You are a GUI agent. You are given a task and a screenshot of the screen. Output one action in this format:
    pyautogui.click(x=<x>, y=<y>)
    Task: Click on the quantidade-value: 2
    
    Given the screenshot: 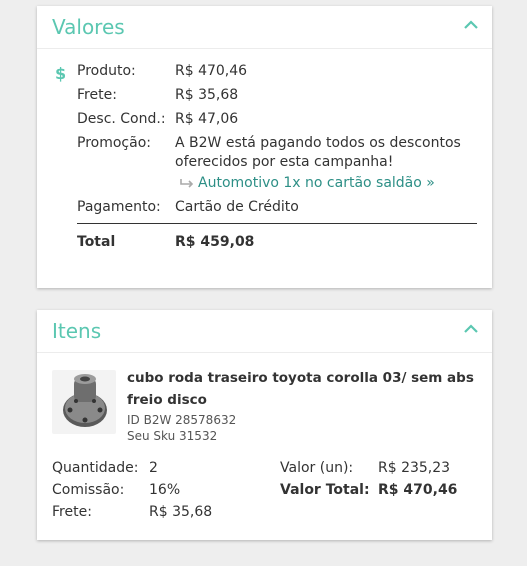 What is the action you would take?
    pyautogui.click(x=153, y=468)
    